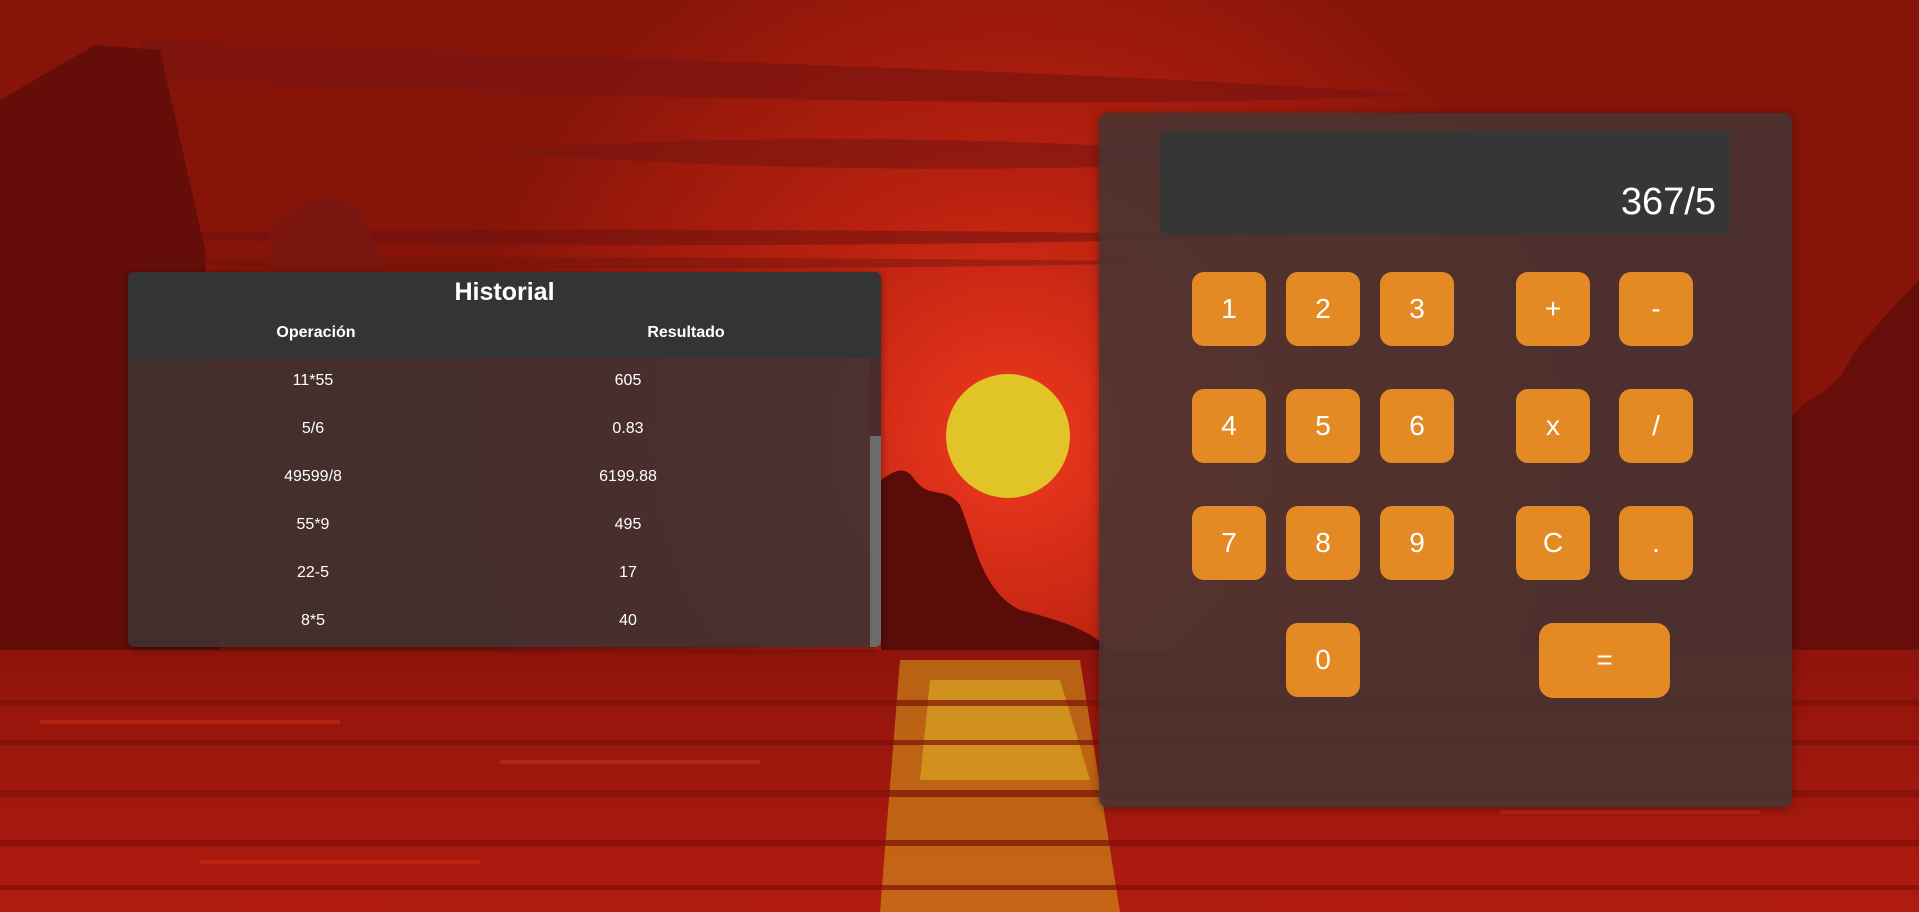 This screenshot has height=912, width=1919. Describe the element at coordinates (1445, 182) in the screenshot. I see `calculator-display: 367/5` at that location.